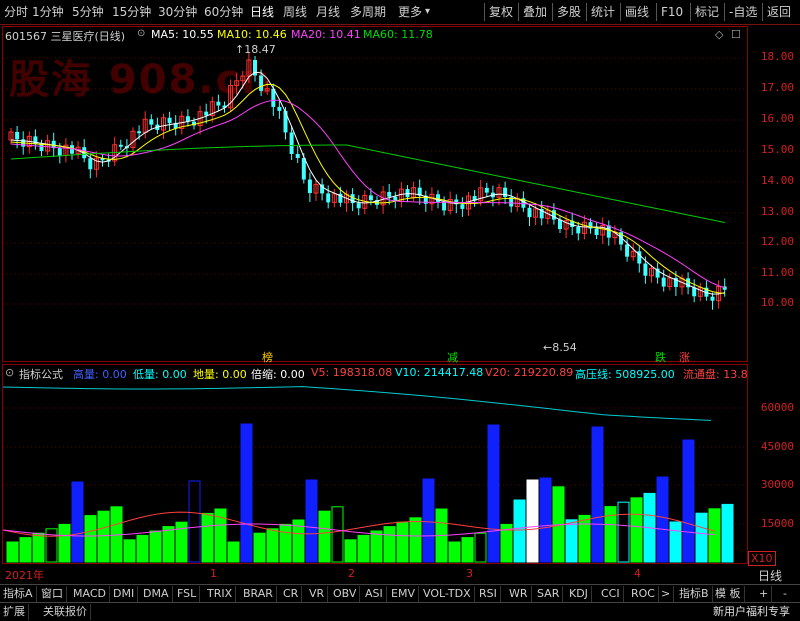 This screenshot has height=621, width=800. What do you see at coordinates (774, 465) in the screenshot?
I see `volume-axis: 60000 45000 30000 15000 X10` at bounding box center [774, 465].